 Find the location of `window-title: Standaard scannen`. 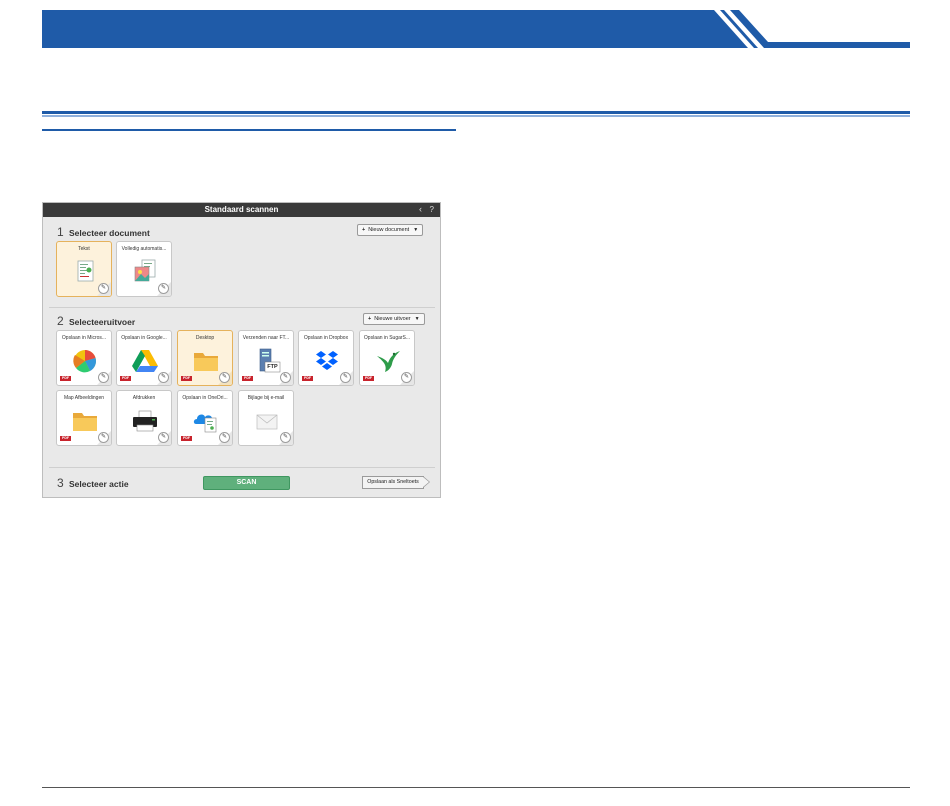

window-title: Standaard scannen is located at coordinates (241, 209).